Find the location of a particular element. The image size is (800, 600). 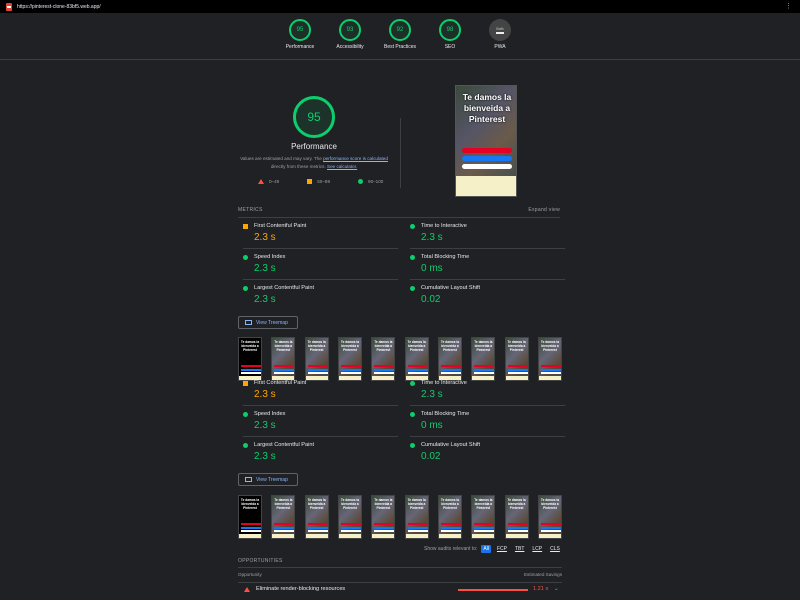

score-legend: 0–49 50–89 90–100 is located at coordinates (320, 181).